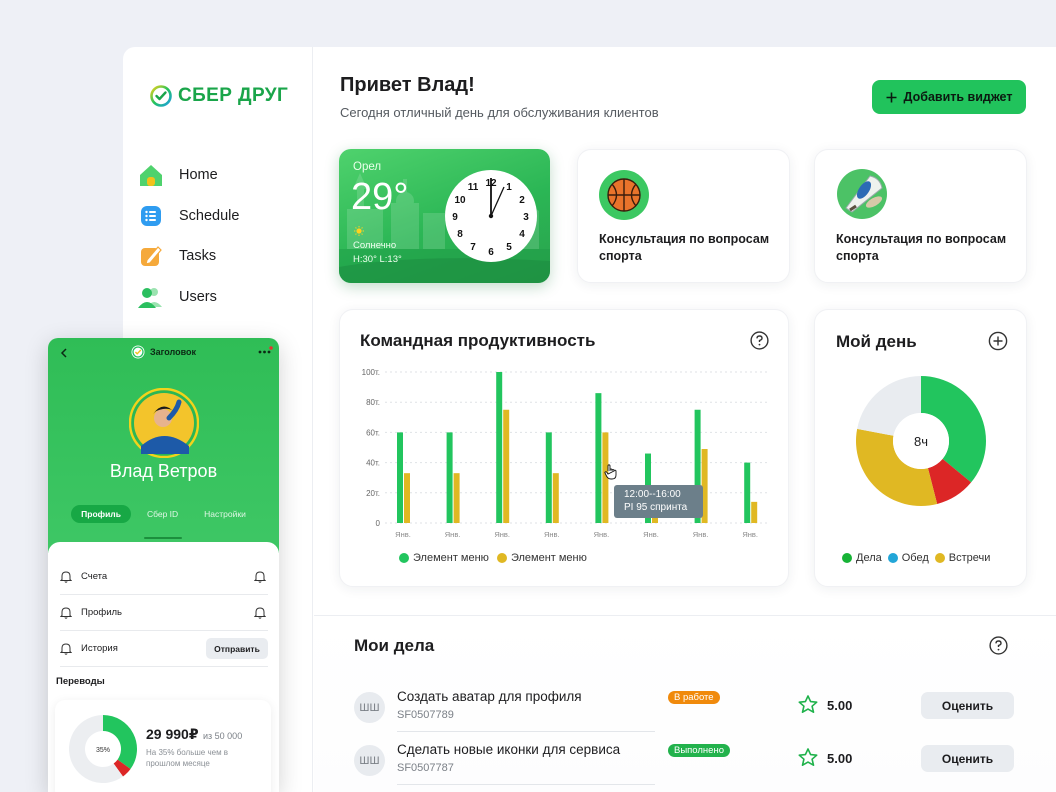 The width and height of the screenshot is (1056, 792). Describe the element at coordinates (359, 231) in the screenshot. I see `sun-icon` at that location.